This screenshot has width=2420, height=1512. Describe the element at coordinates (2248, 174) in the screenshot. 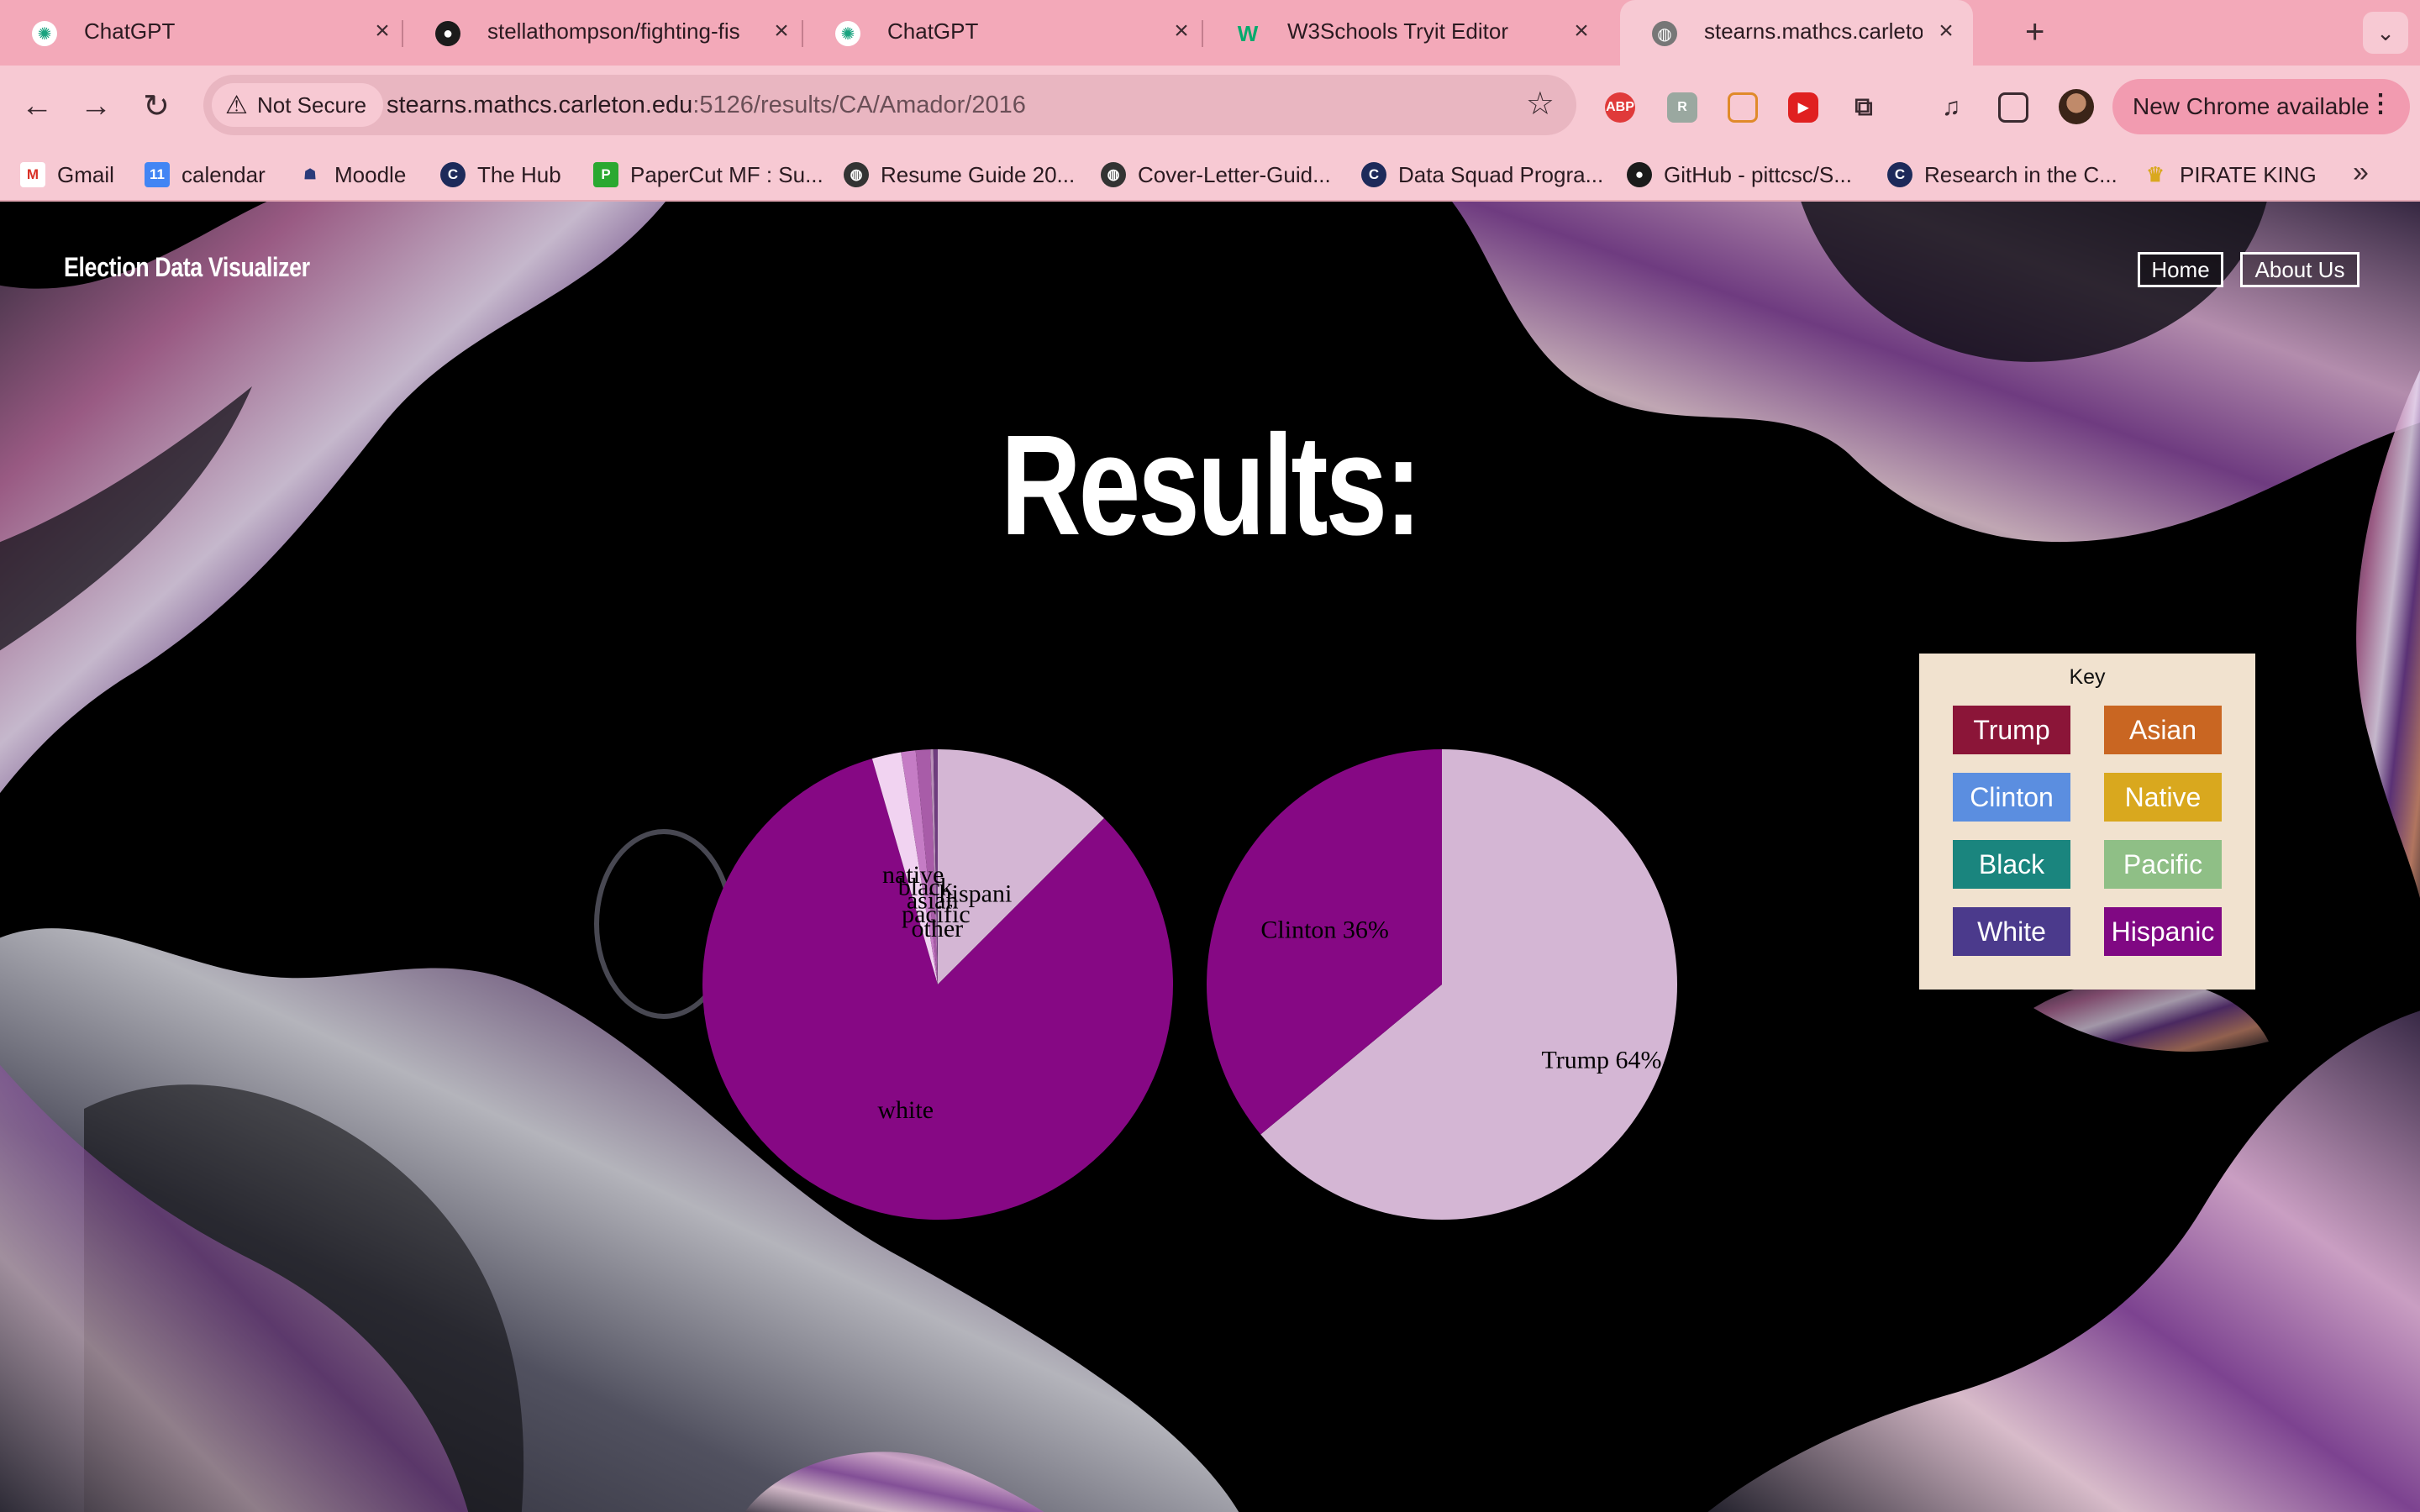

I see `bookmark-label: PIRATE KING` at that location.